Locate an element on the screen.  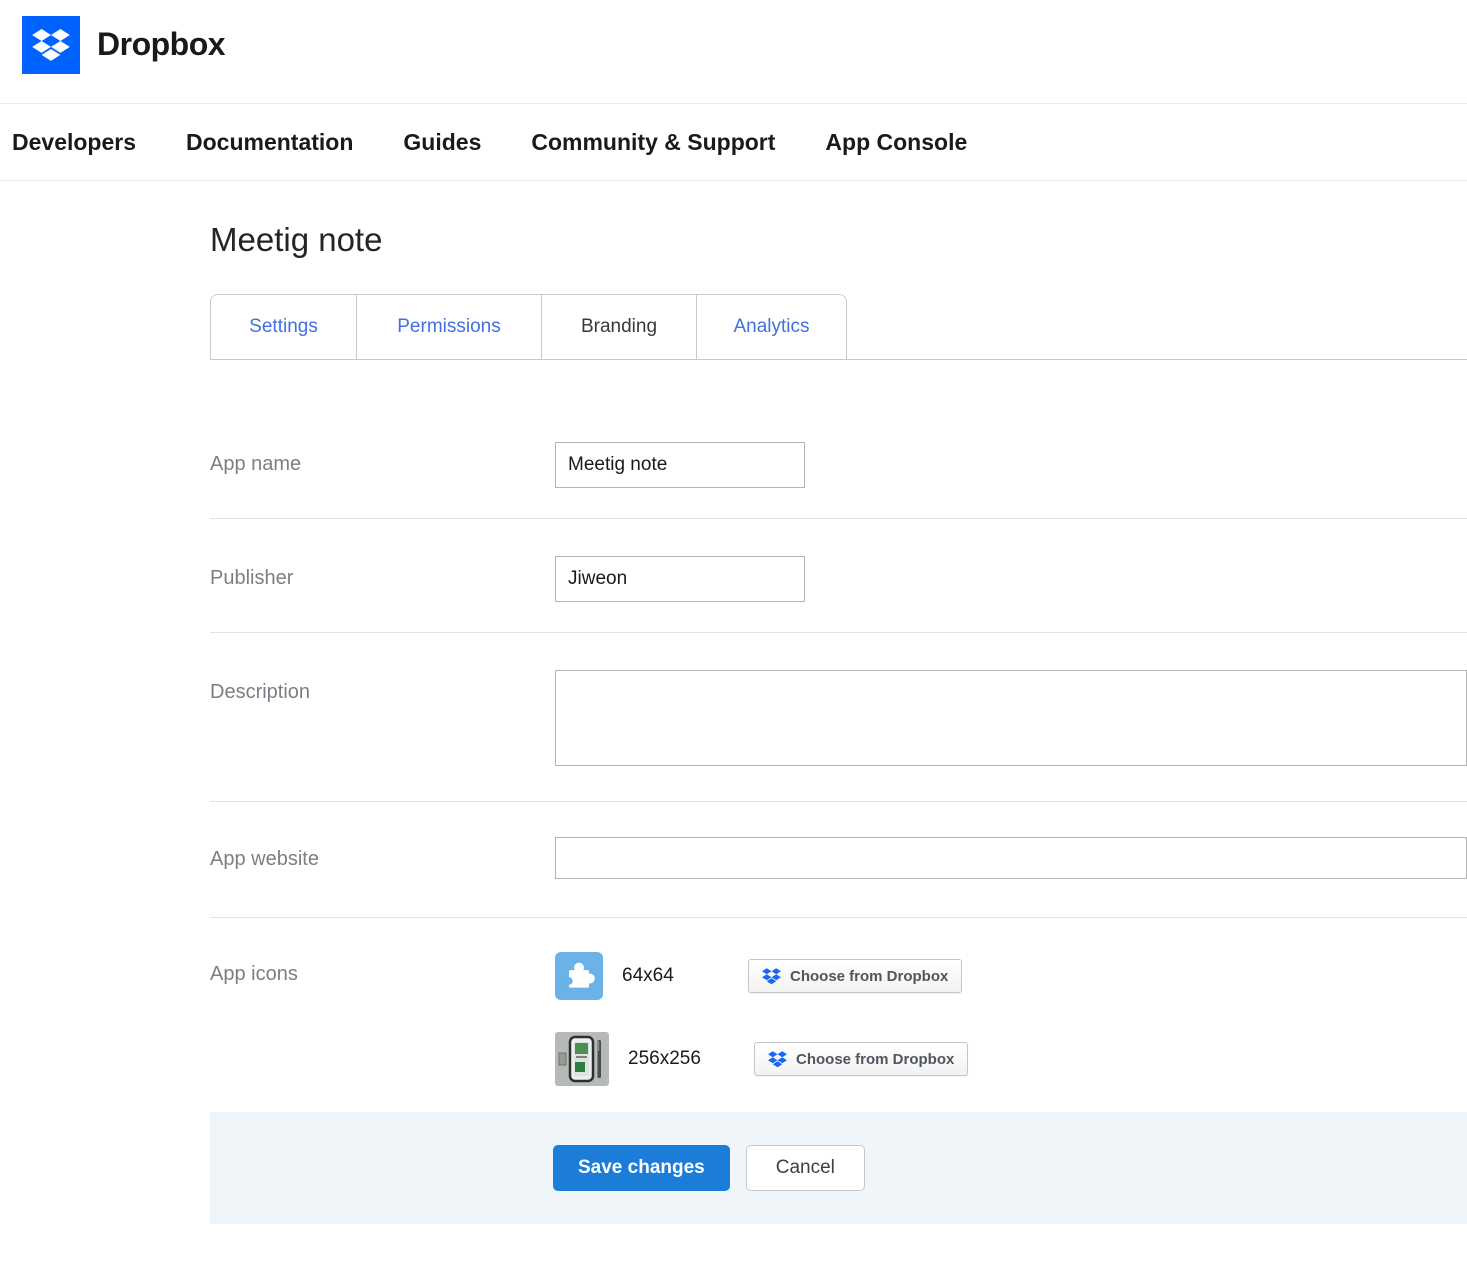
tab-analytics: Analytics is located at coordinates (771, 327).